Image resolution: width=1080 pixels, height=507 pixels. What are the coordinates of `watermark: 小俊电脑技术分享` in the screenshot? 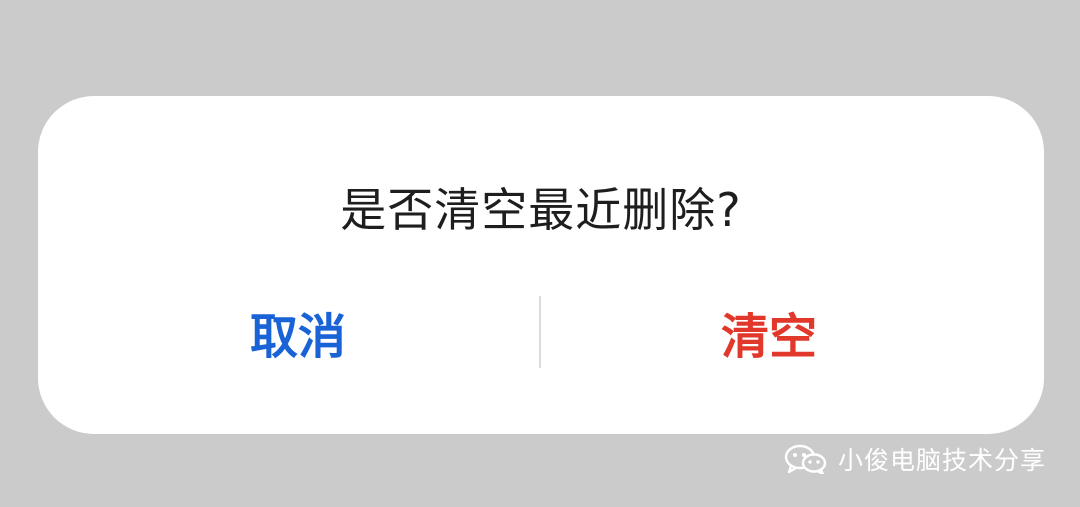 It's located at (915, 460).